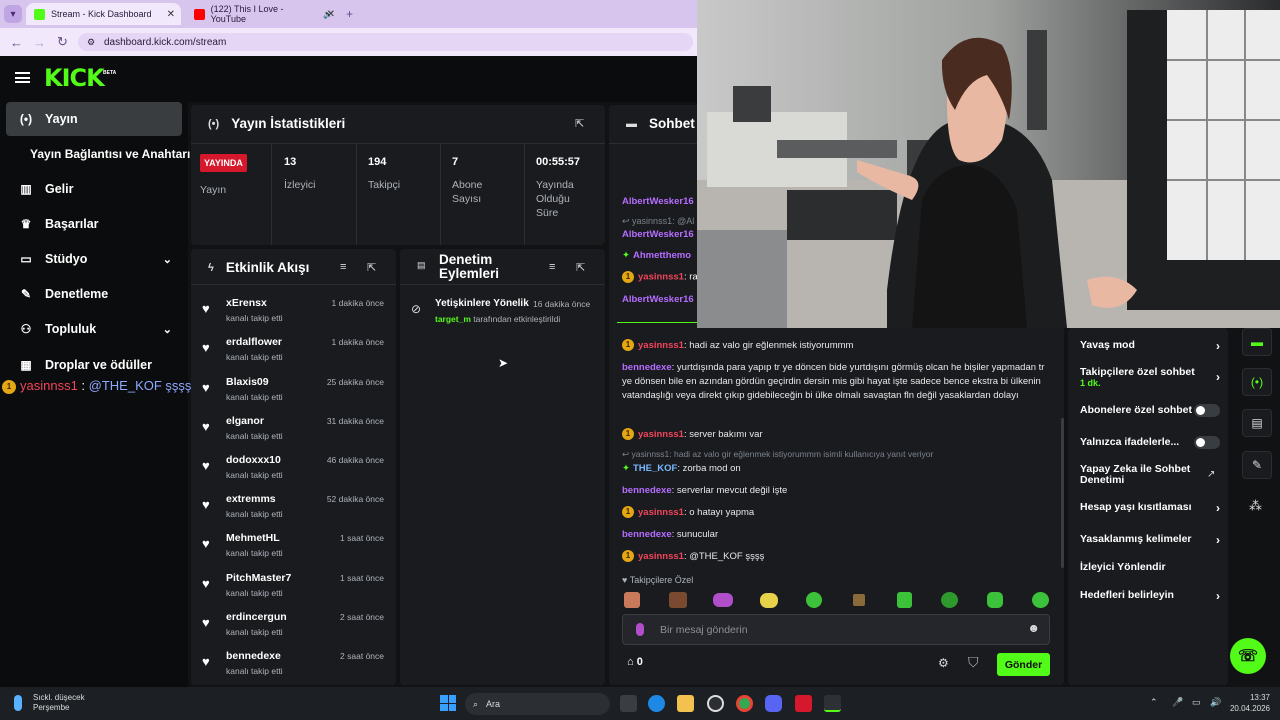 Image resolution: width=1280 pixels, height=720 pixels. Describe the element at coordinates (1150, 377) in the screenshot. I see `setting-follower-only: Takipçilere özel sohbet 1 dk. ›` at that location.